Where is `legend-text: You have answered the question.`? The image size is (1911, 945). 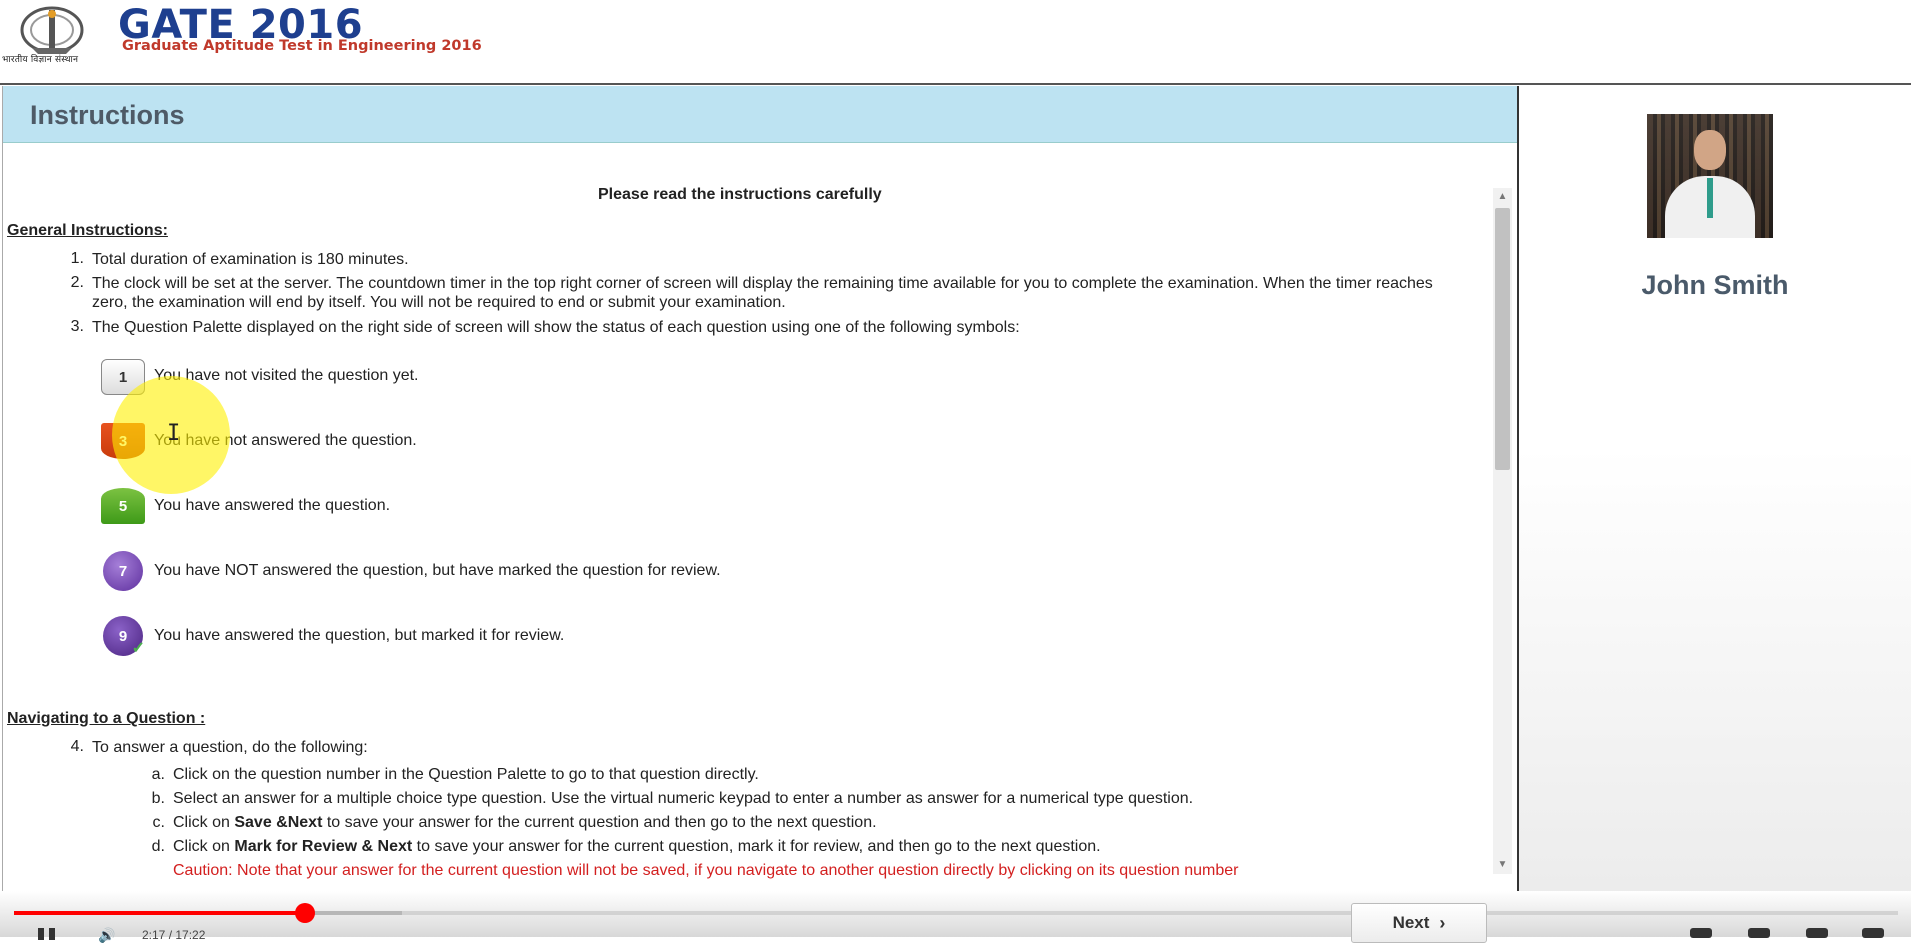 legend-text: You have answered the question. is located at coordinates (272, 505).